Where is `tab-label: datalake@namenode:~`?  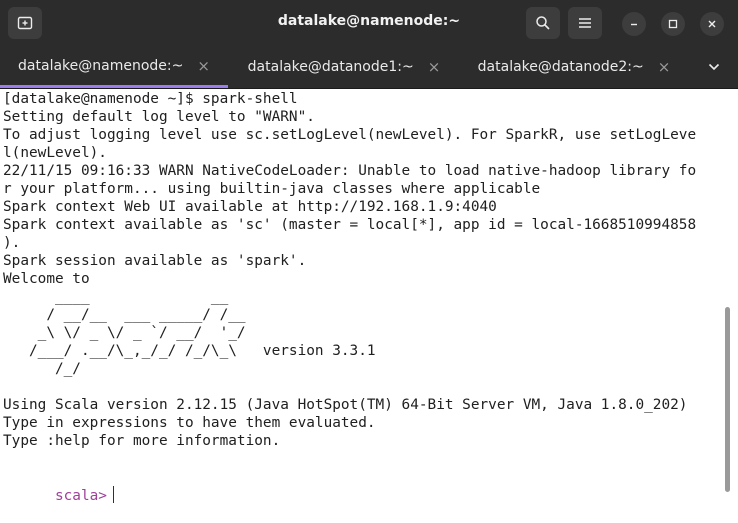
tab-label: datalake@namenode:~ is located at coordinates (101, 65).